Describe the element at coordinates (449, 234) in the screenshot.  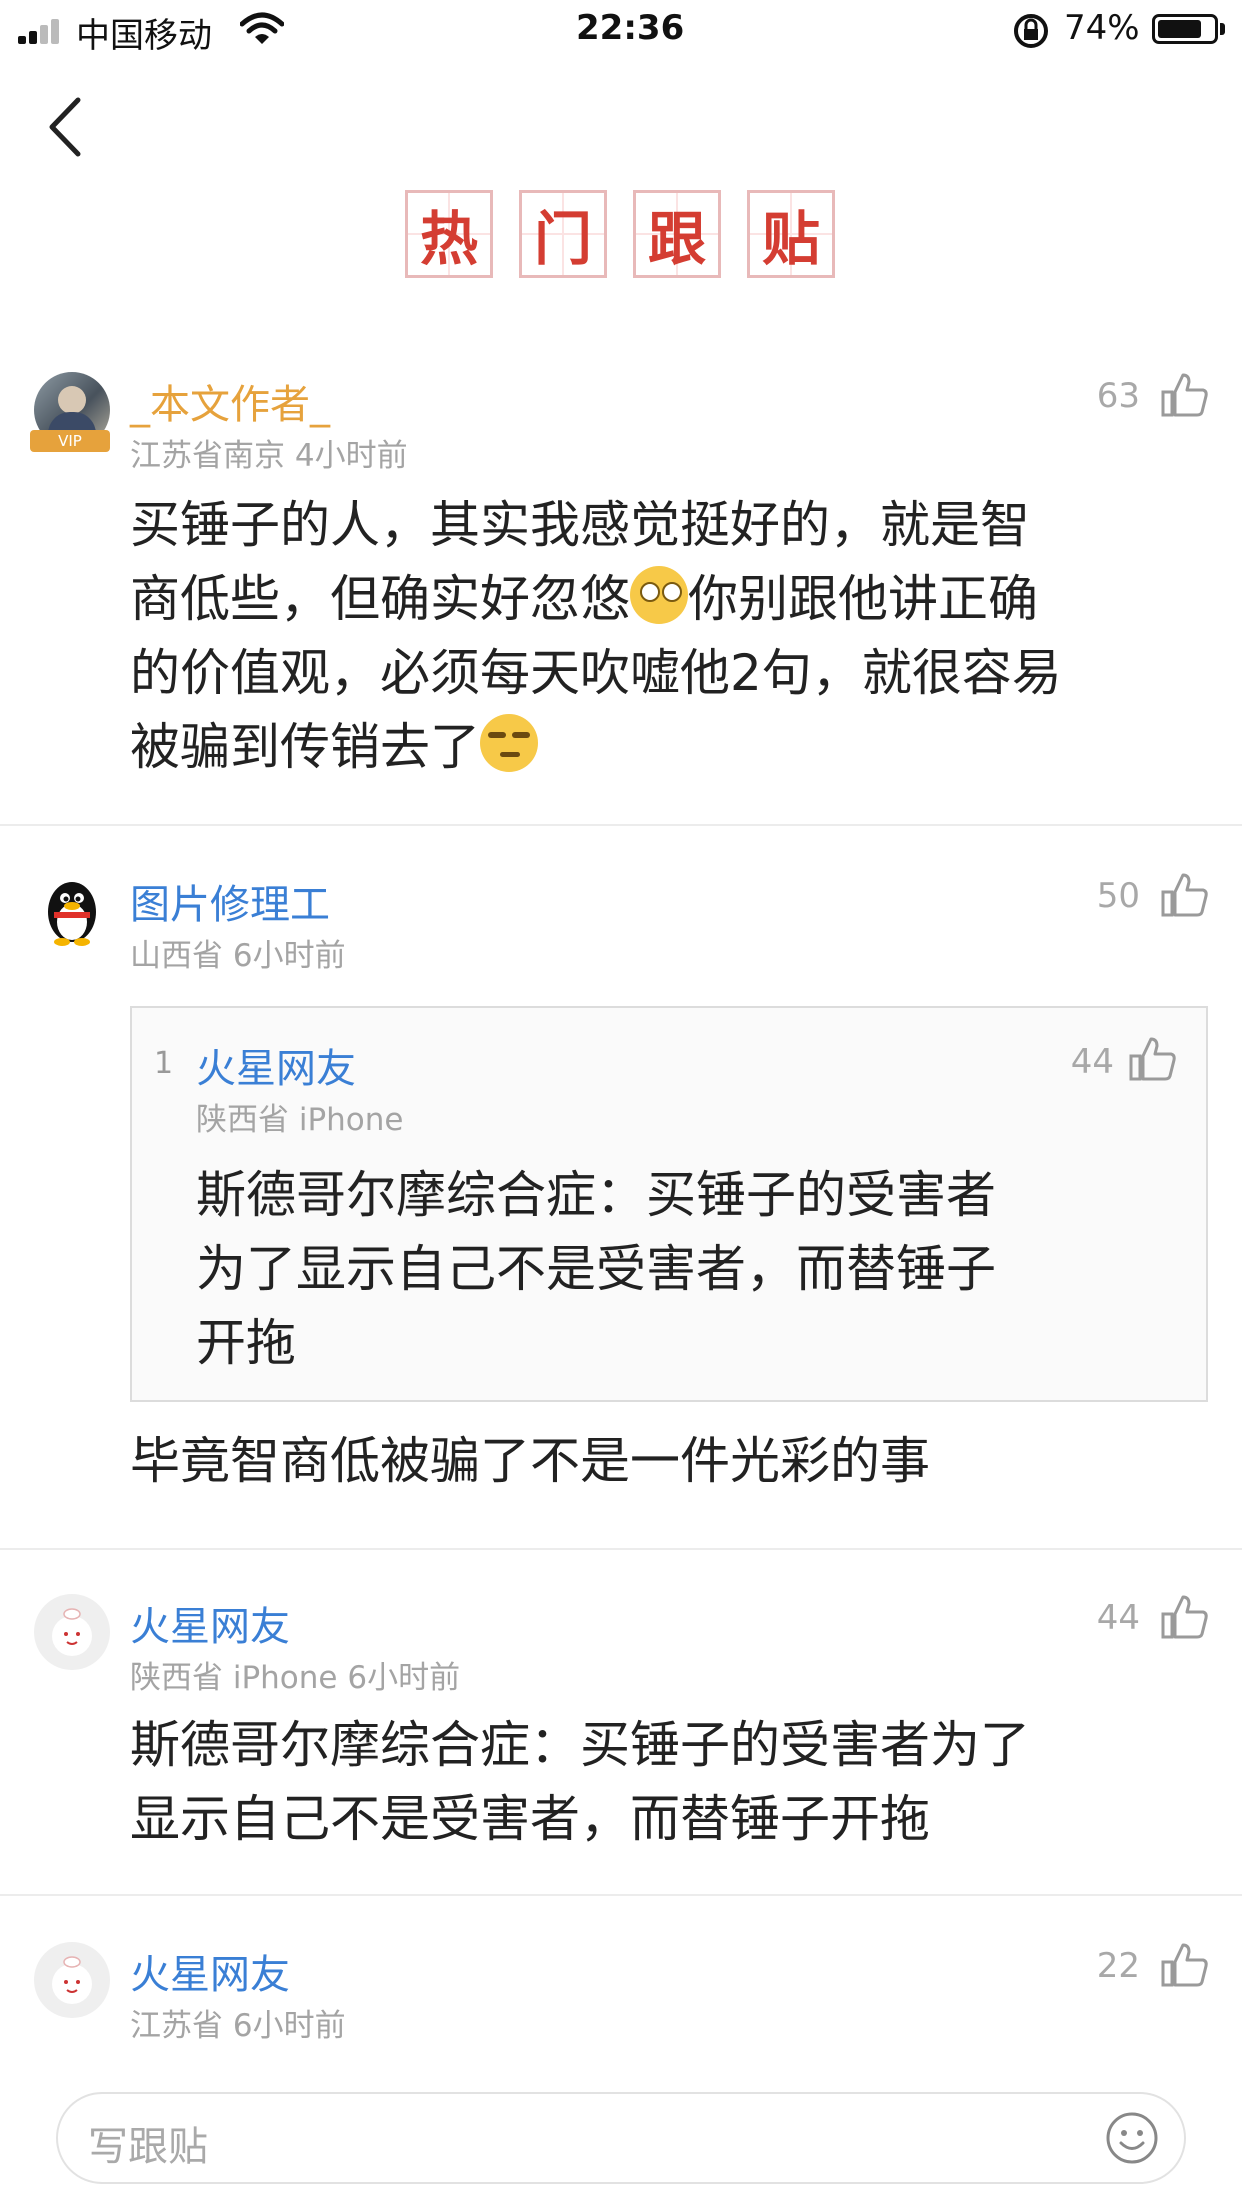
I see `title-char-1: 热` at that location.